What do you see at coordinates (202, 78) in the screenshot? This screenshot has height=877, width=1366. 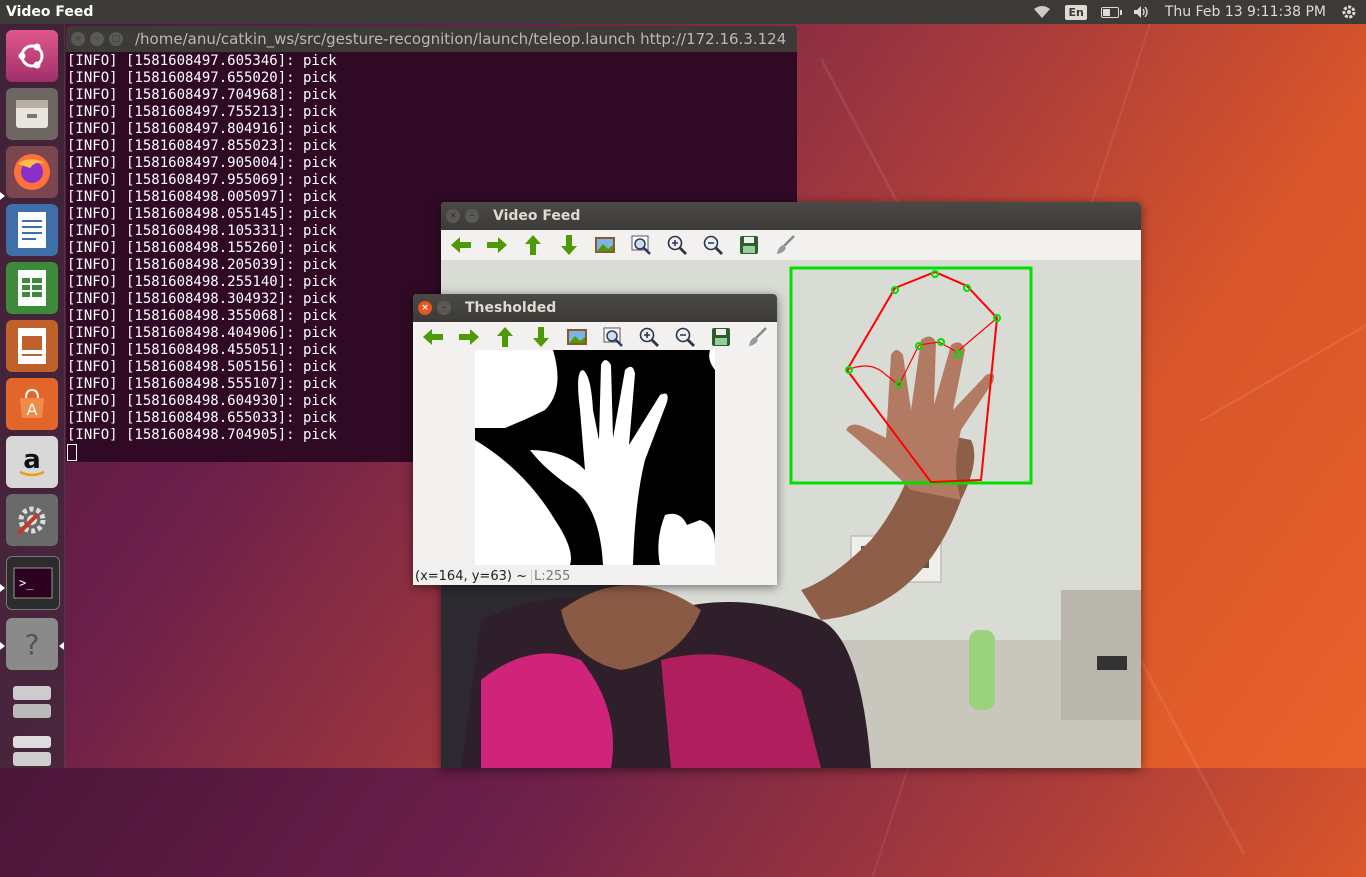 I see `terminal-line: [INFO] [1581608497.655020]: pick` at bounding box center [202, 78].